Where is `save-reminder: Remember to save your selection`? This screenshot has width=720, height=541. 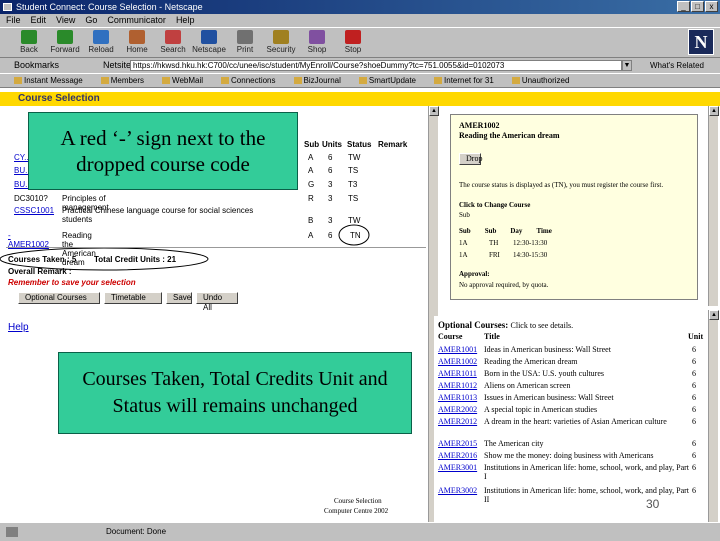 save-reminder: Remember to save your selection is located at coordinates (72, 282).